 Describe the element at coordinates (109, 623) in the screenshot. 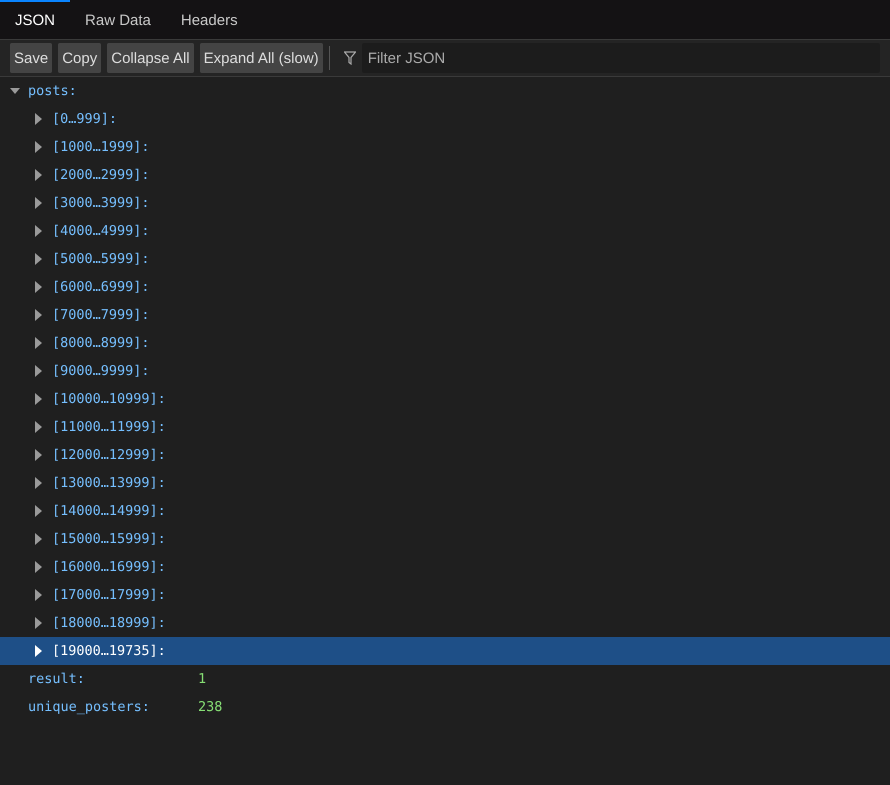

I see `json-key: [18000…18999]:` at that location.